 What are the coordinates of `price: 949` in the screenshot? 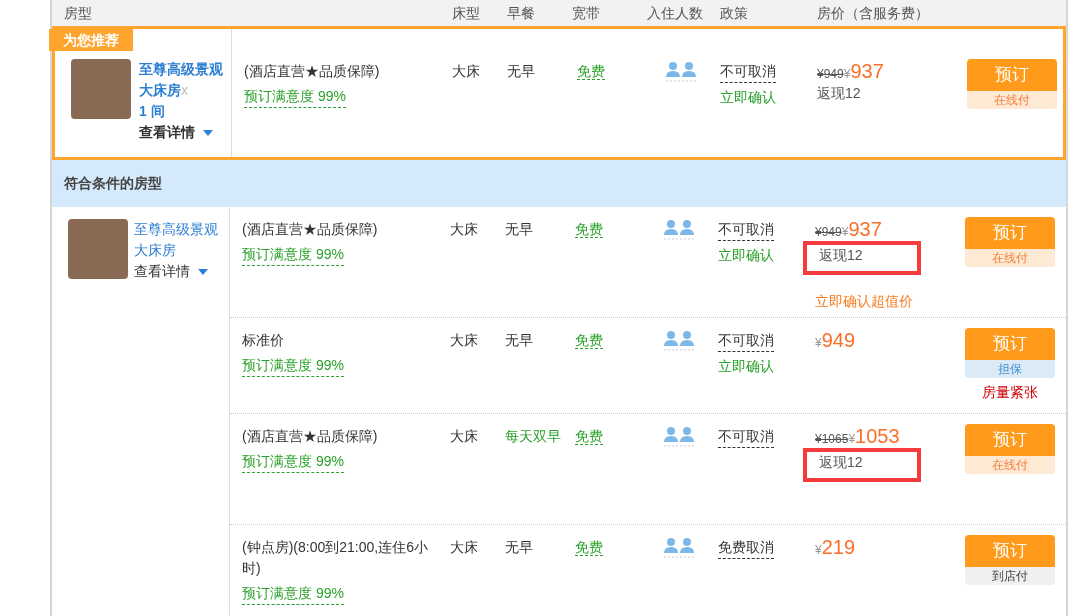 It's located at (838, 340).